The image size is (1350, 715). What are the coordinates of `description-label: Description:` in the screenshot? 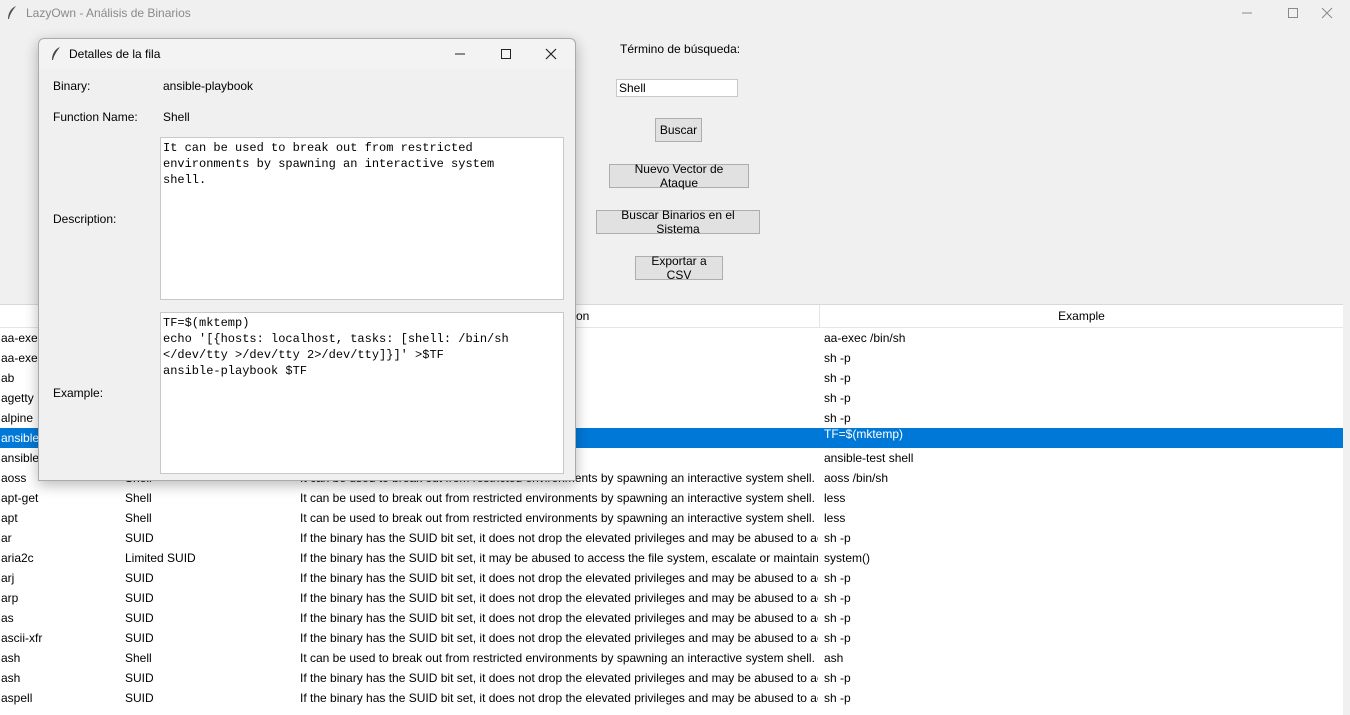 It's located at (85, 219).